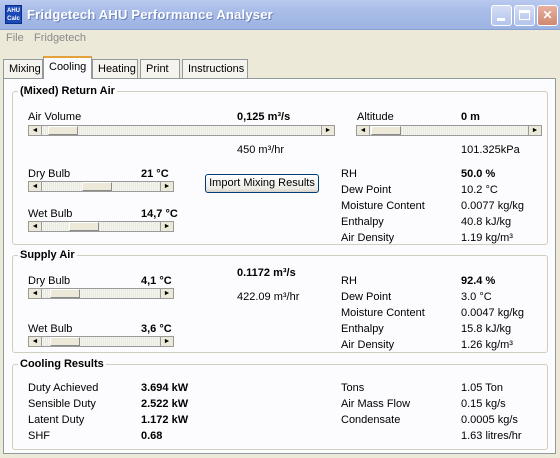 This screenshot has width=560, height=458. Describe the element at coordinates (489, 420) in the screenshot. I see `condensate-value: 0.0005 kg/s` at that location.